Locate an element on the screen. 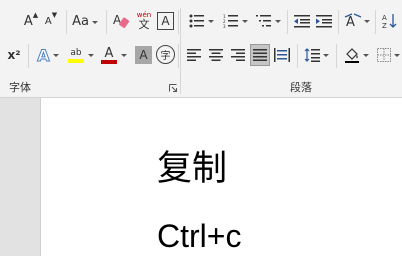 Image resolution: width=402 pixels, height=256 pixels. decrease-indent-icon is located at coordinates (302, 21).